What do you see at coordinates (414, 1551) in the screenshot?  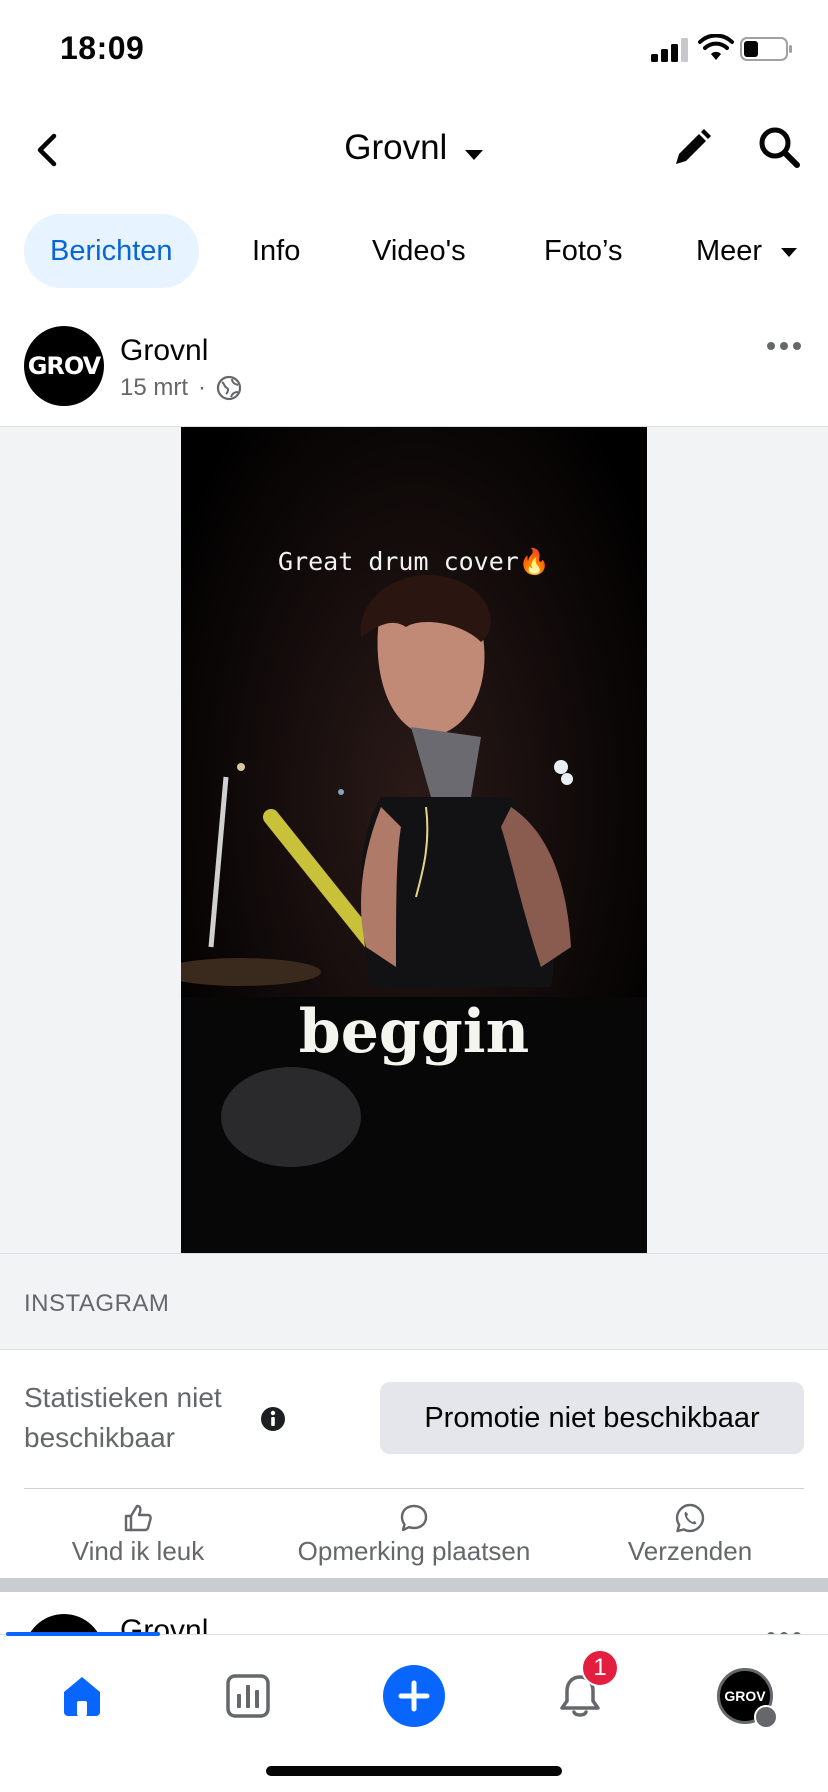 I see `comment-label: Opmerking plaatsen` at bounding box center [414, 1551].